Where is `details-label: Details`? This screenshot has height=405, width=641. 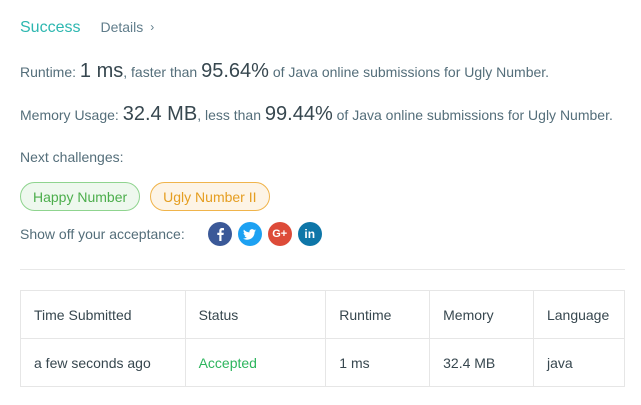
details-label: Details is located at coordinates (122, 27).